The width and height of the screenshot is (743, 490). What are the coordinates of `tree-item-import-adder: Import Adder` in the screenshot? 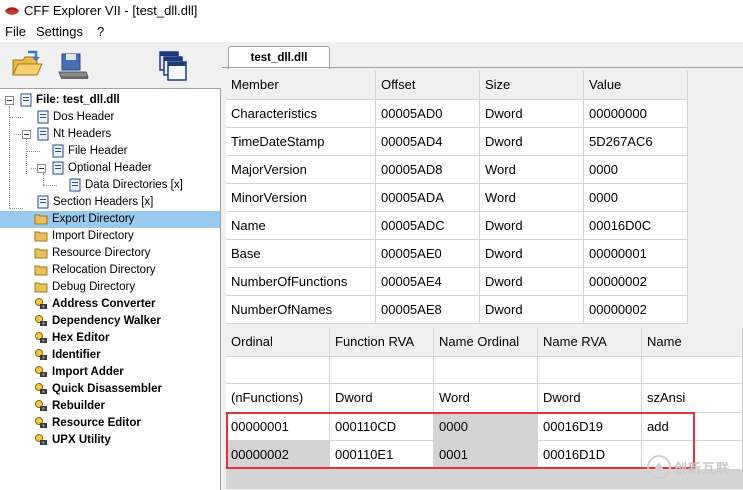 It's located at (110, 372).